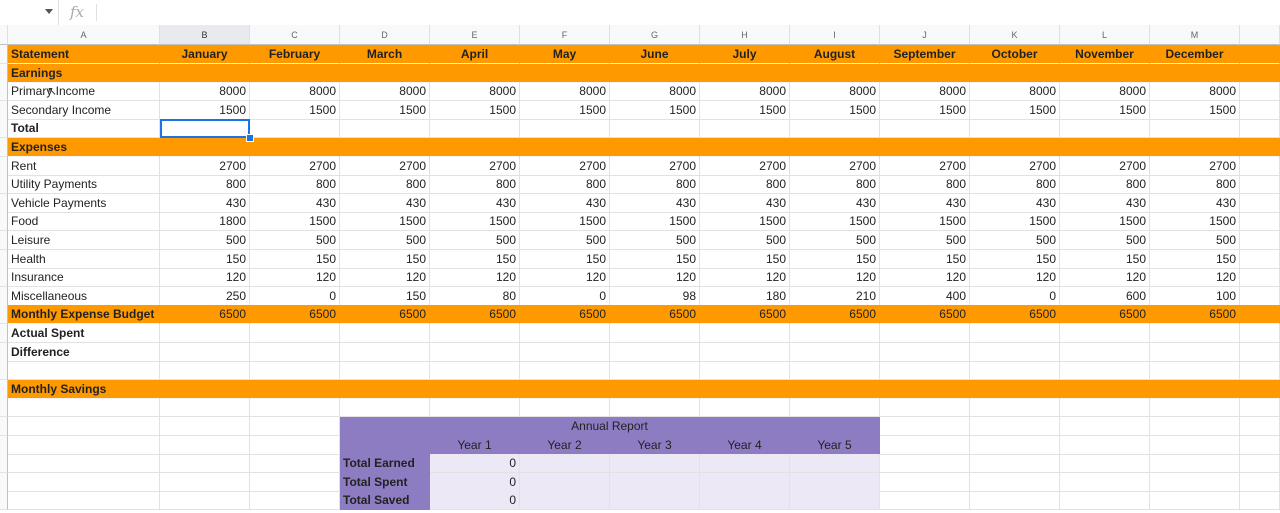  Describe the element at coordinates (475, 501) in the screenshot. I see `annual-report-value: 0` at that location.